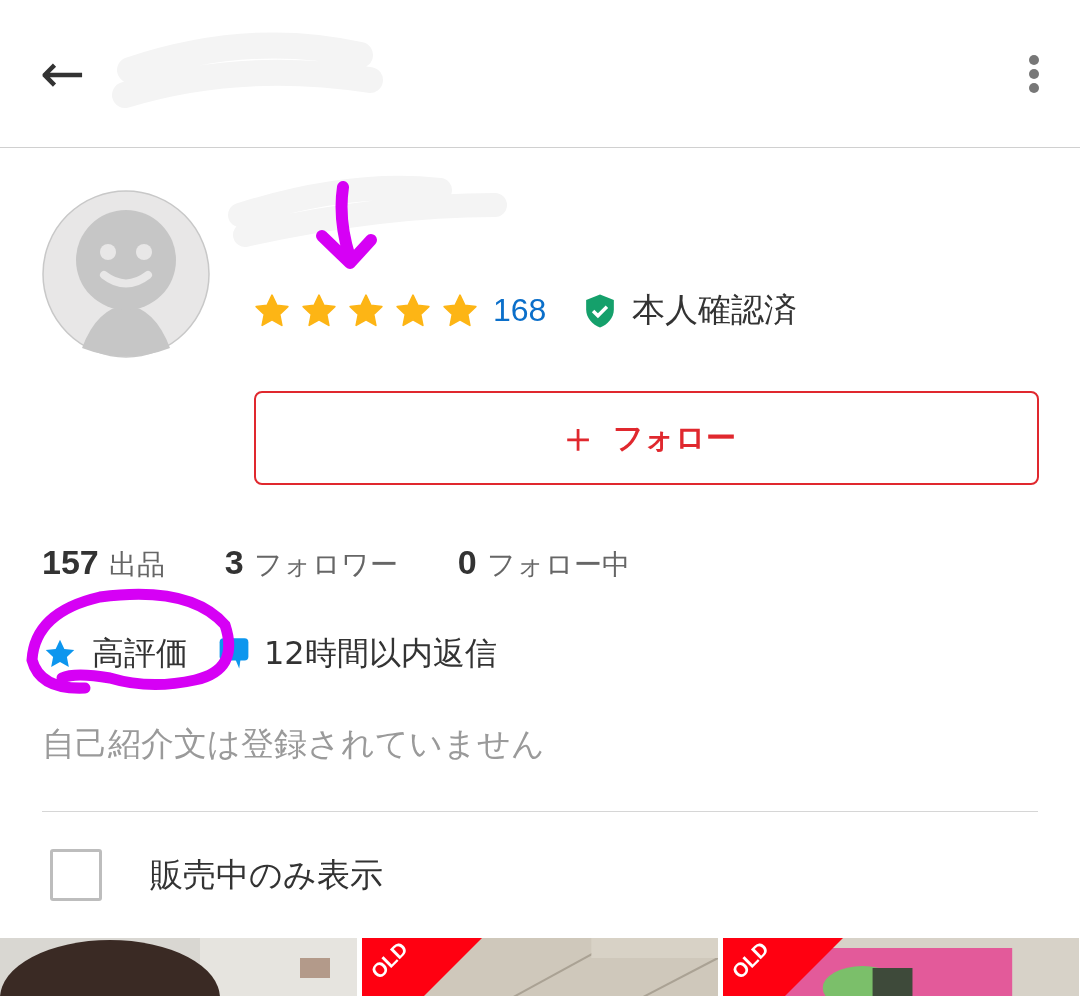 The width and height of the screenshot is (1080, 996). Describe the element at coordinates (715, 310) in the screenshot. I see `verified-label: 本人確認済` at that location.